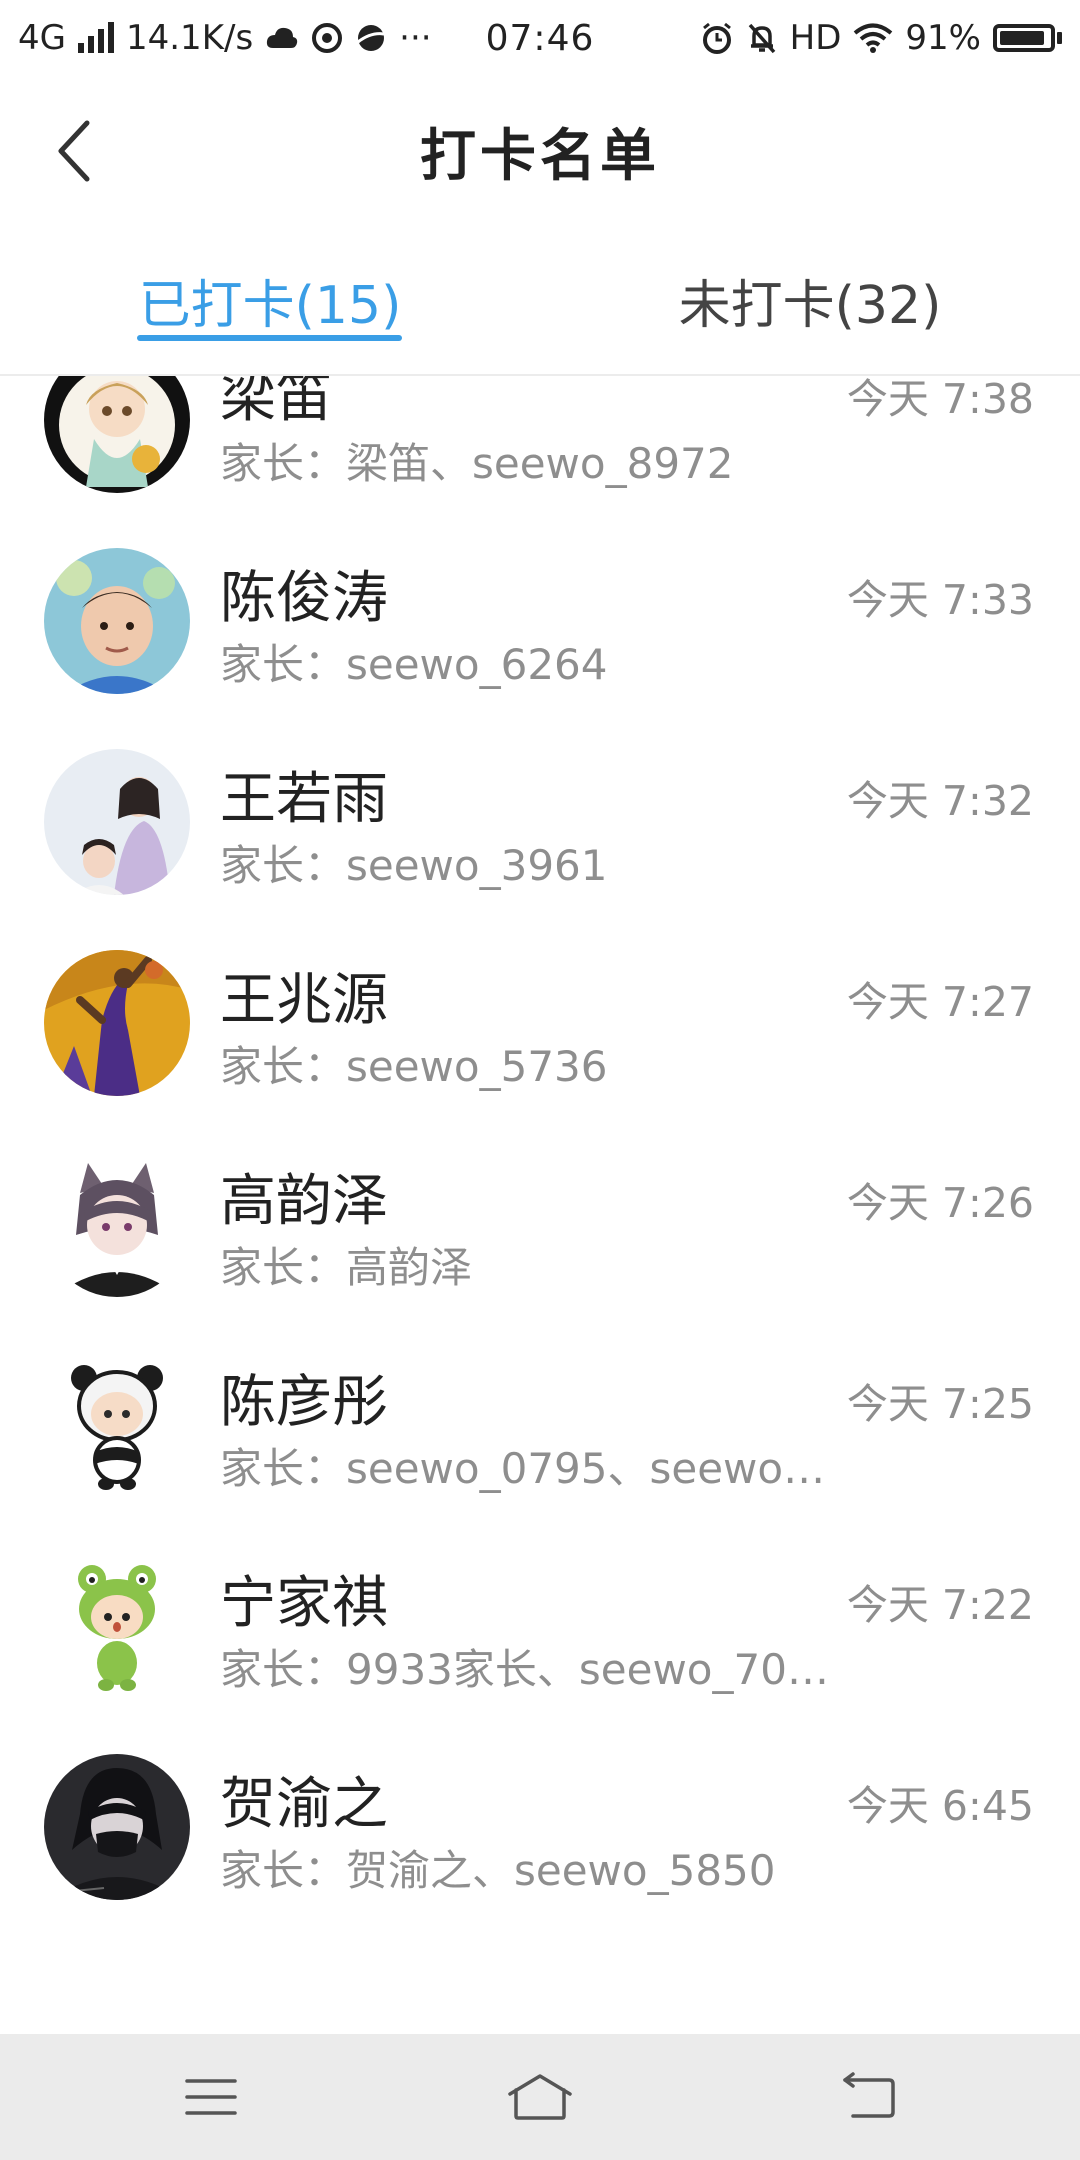 This screenshot has width=1080, height=2160. I want to click on checkin-time: 今天 7:38, so click(940, 399).